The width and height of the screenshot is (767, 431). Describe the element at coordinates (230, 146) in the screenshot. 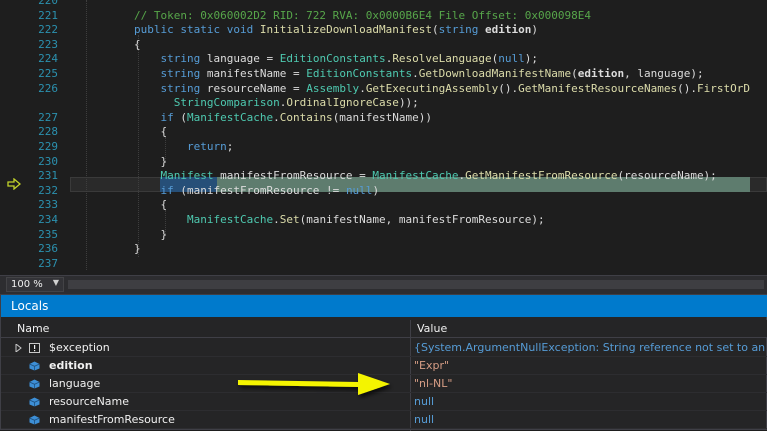

I see `code-token: ;` at that location.